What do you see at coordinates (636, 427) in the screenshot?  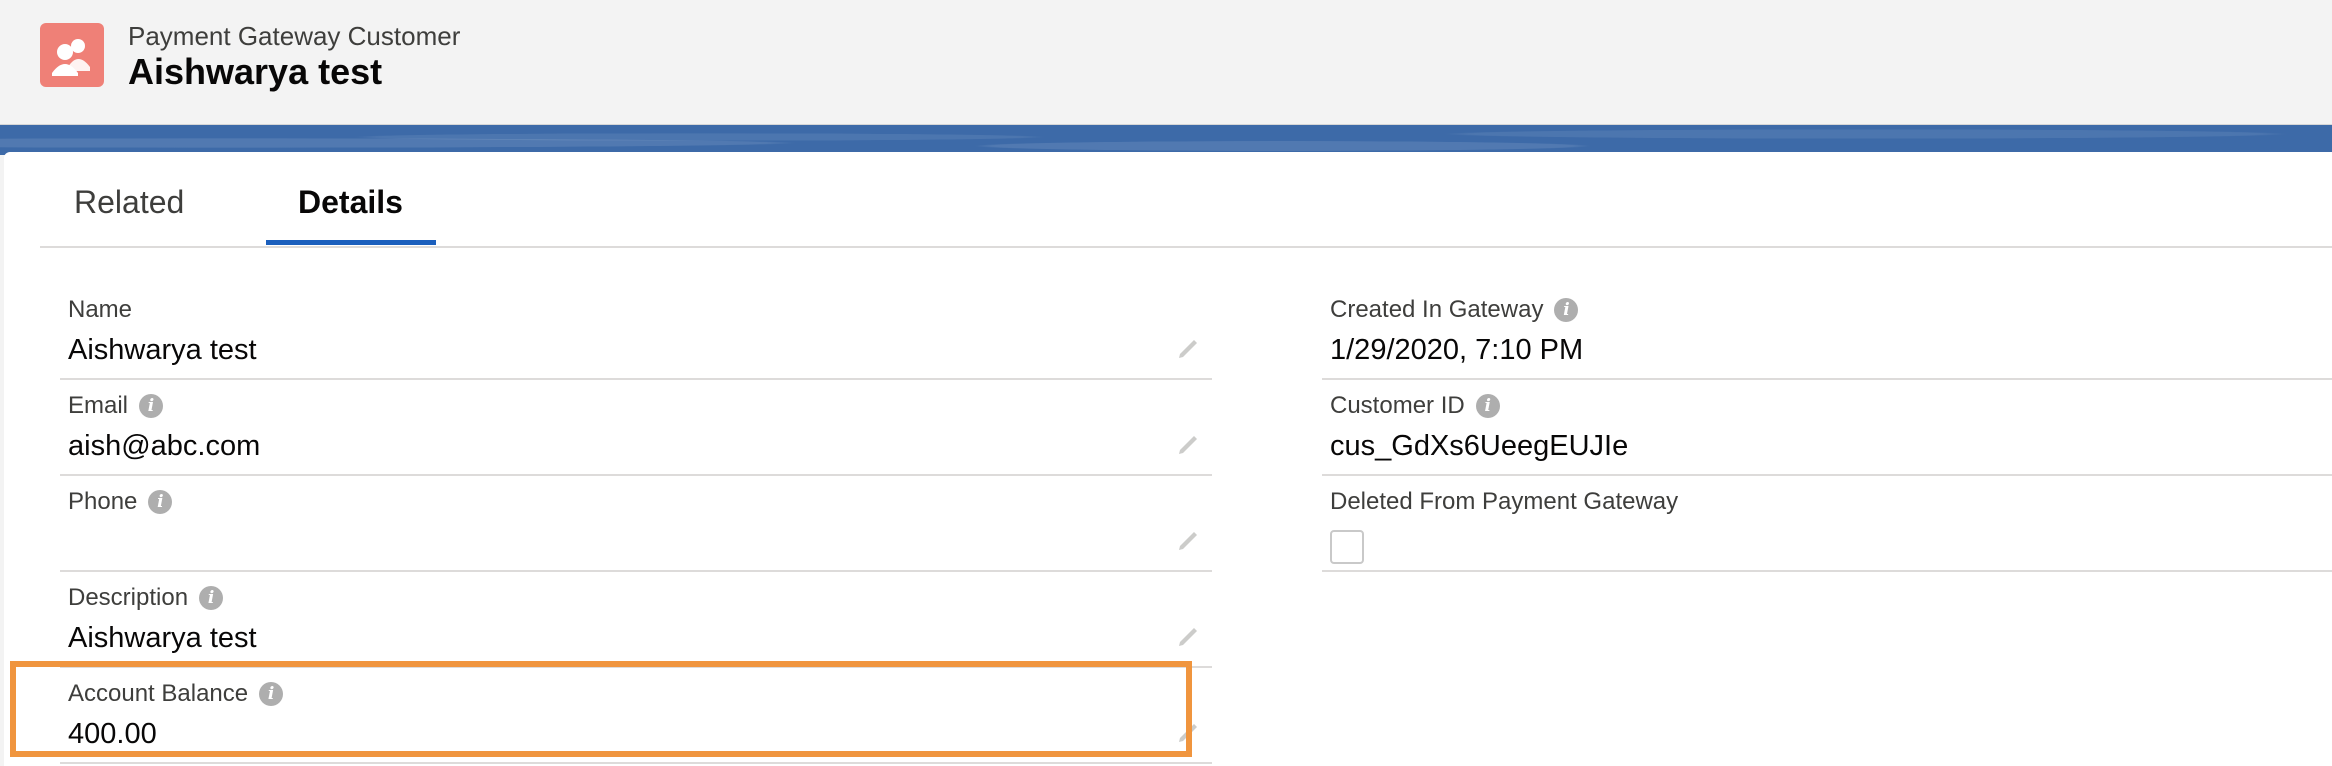 I see `field-email: Email i aish@abc.com` at bounding box center [636, 427].